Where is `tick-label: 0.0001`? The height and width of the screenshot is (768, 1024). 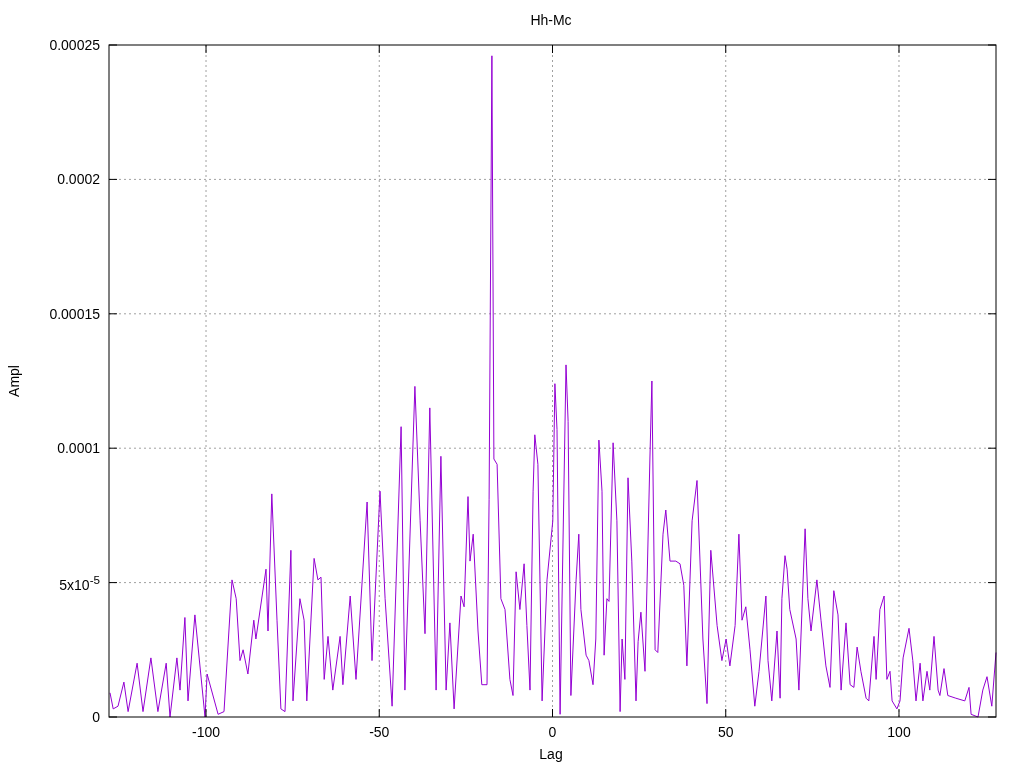 tick-label: 0.0001 is located at coordinates (78, 448).